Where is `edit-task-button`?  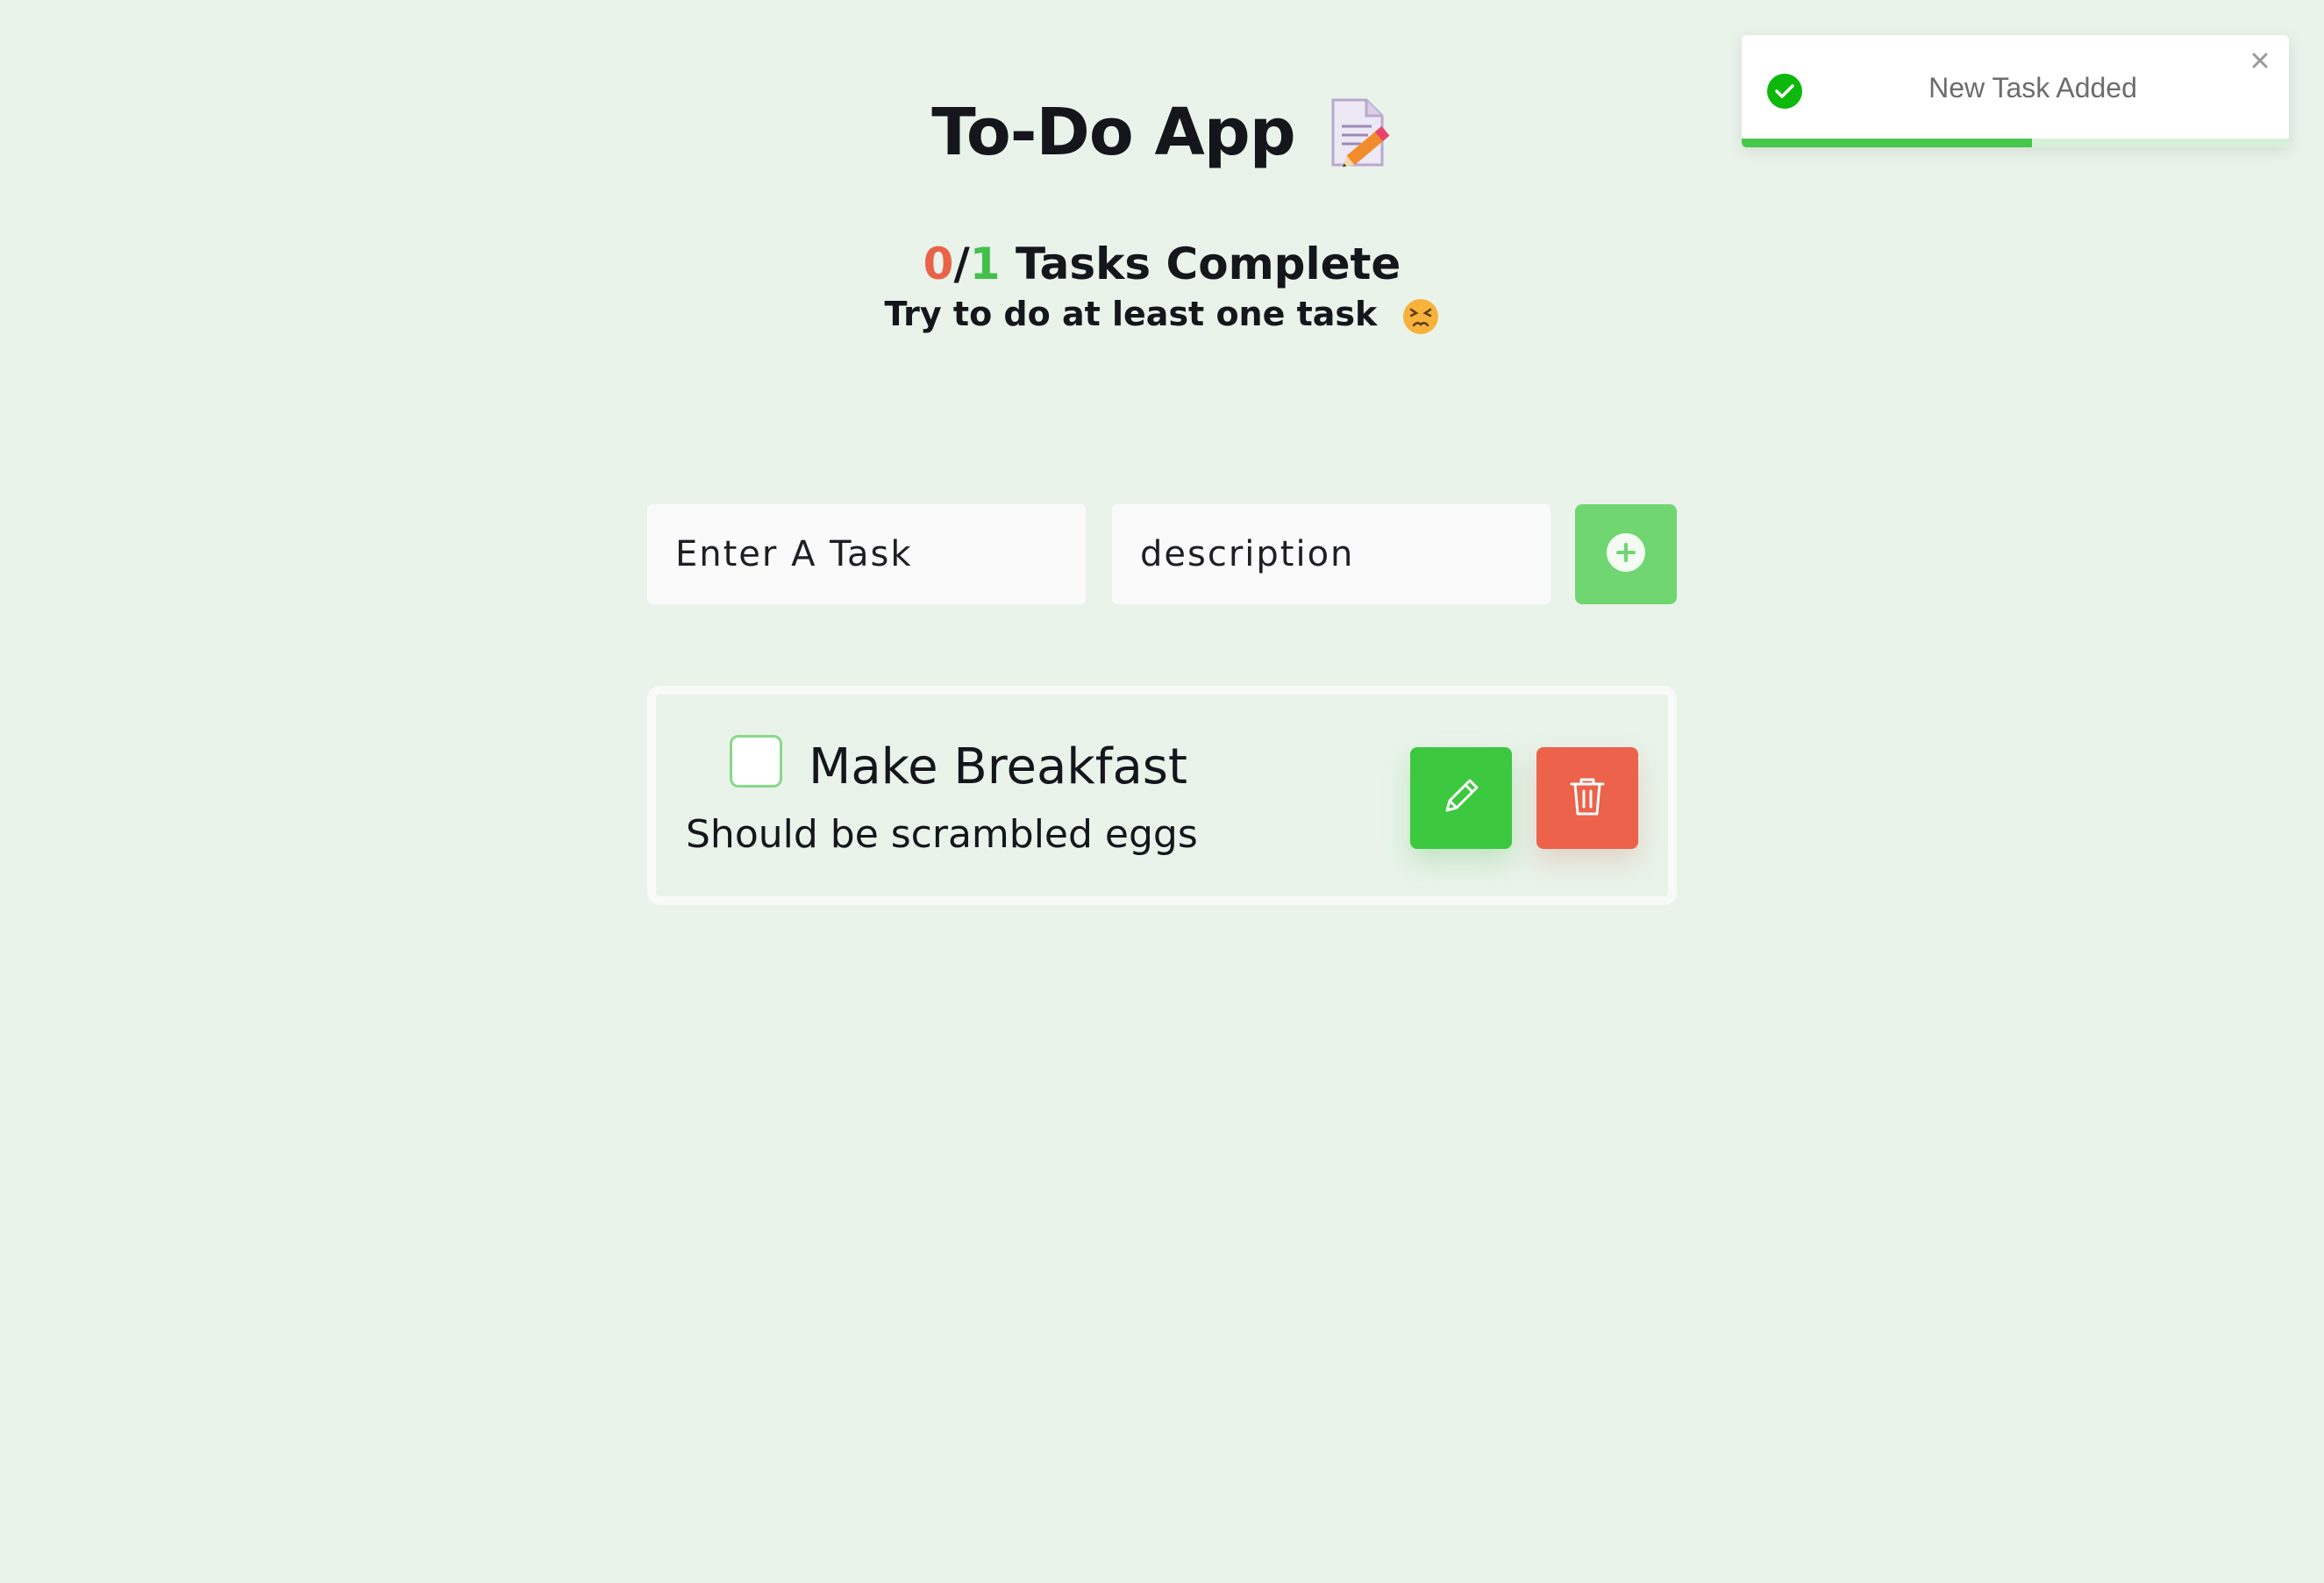
edit-task-button is located at coordinates (1461, 798).